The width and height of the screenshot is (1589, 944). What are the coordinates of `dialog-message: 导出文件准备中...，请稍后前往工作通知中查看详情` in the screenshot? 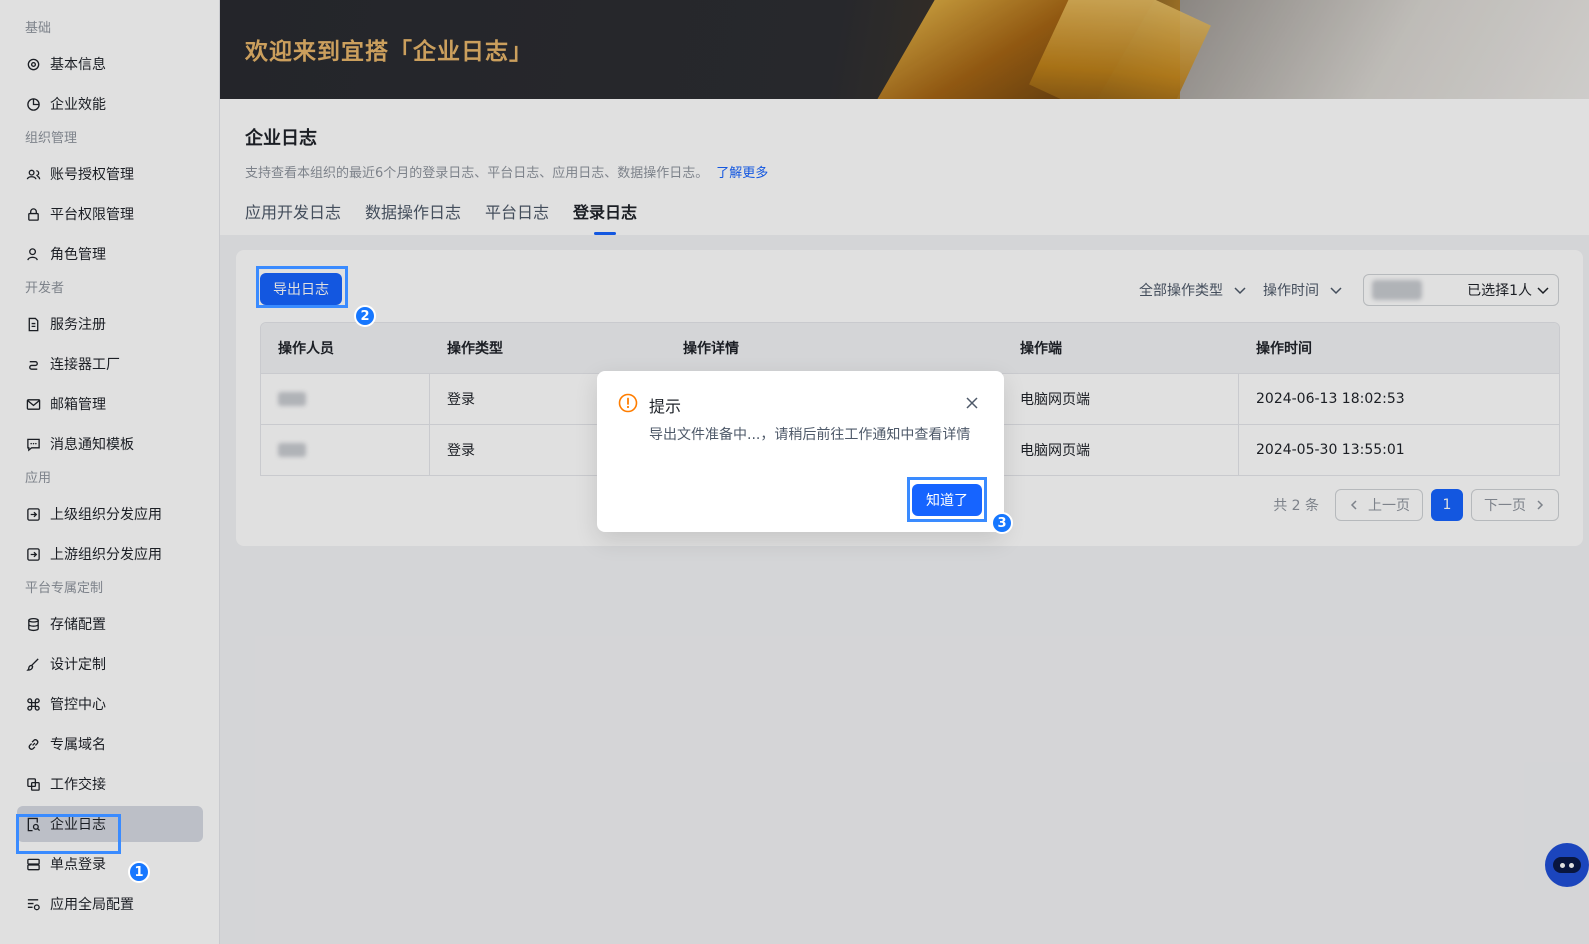 It's located at (810, 435).